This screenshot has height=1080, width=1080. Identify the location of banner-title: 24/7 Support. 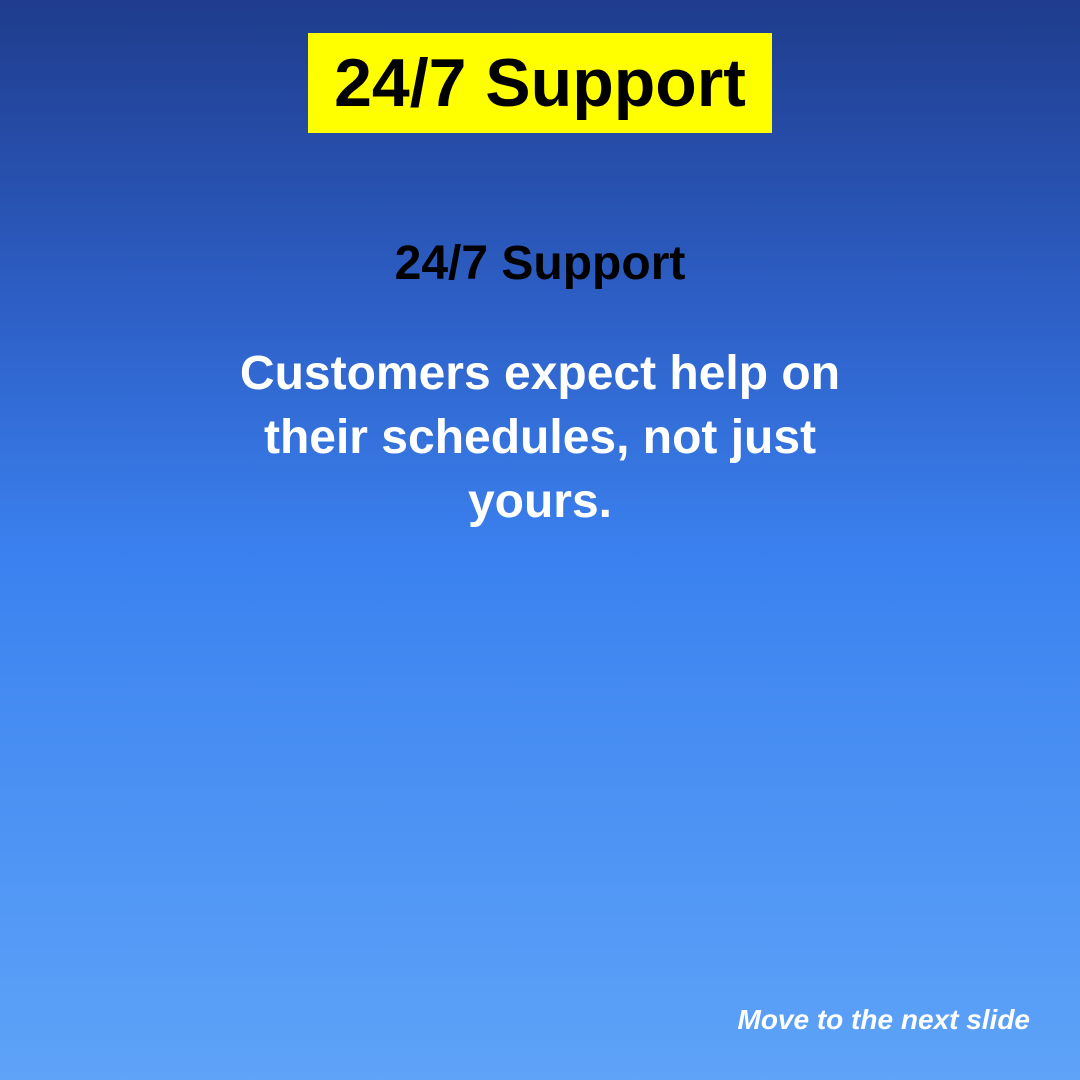
(540, 83).